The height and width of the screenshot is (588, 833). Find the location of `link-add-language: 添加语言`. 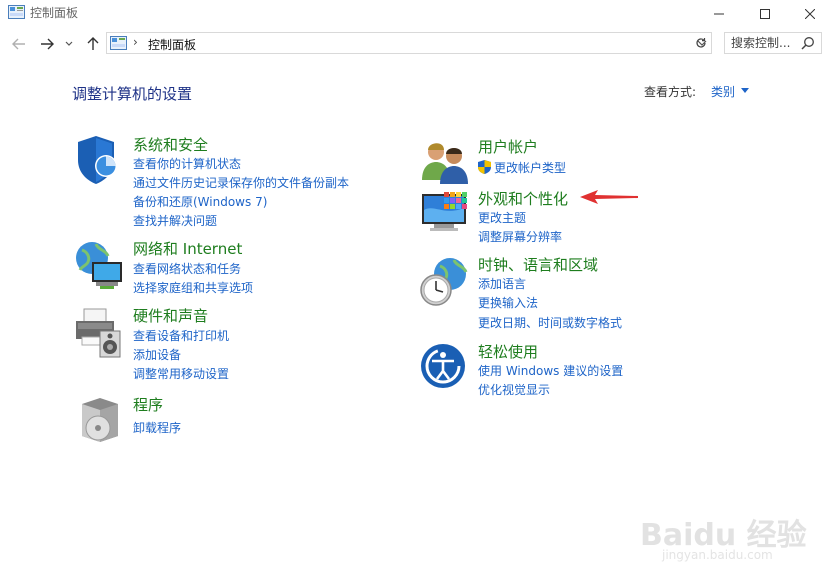

link-add-language: 添加语言 is located at coordinates (502, 283).